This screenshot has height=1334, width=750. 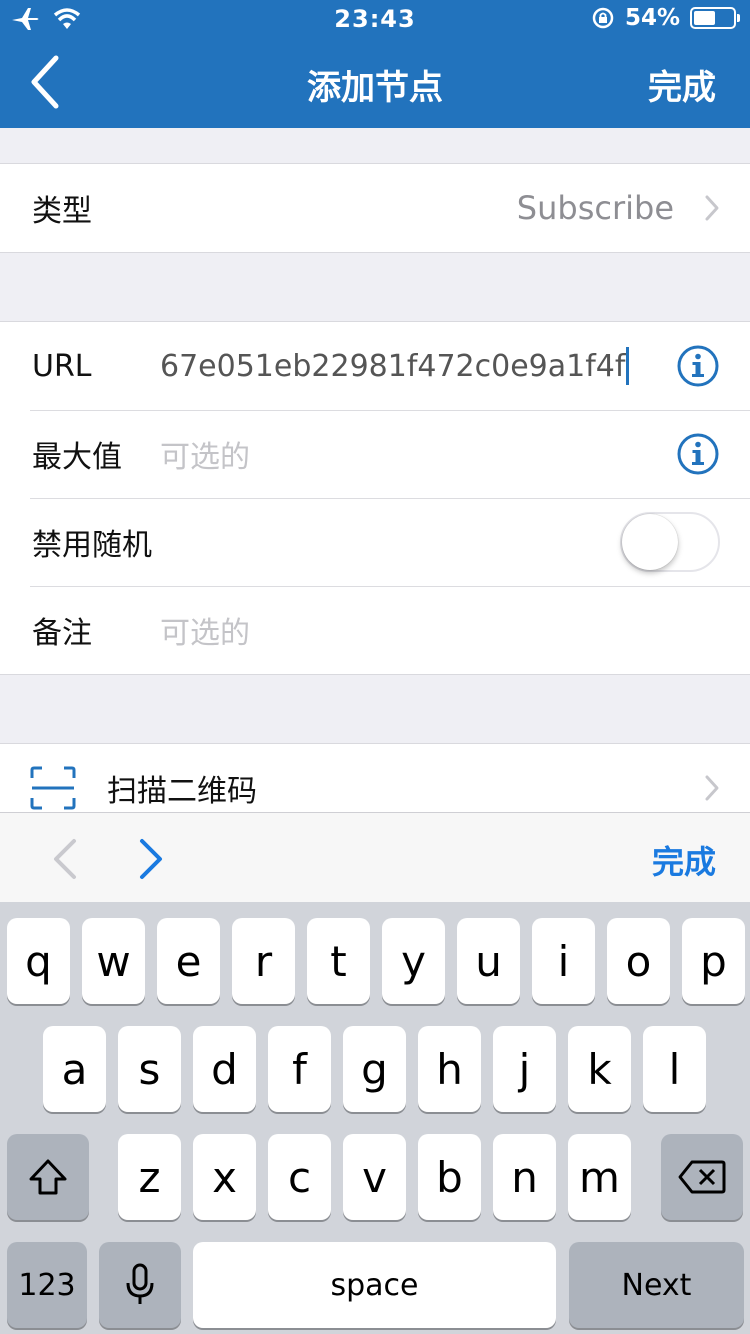 What do you see at coordinates (45, 82) in the screenshot?
I see `chevron-left-icon` at bounding box center [45, 82].